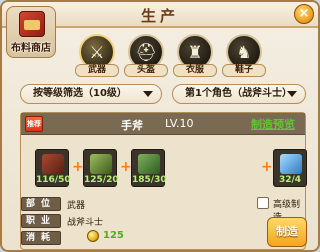  Describe the element at coordinates (31, 48) in the screenshot. I see `fabric-shop-label: 布料商店` at that location.